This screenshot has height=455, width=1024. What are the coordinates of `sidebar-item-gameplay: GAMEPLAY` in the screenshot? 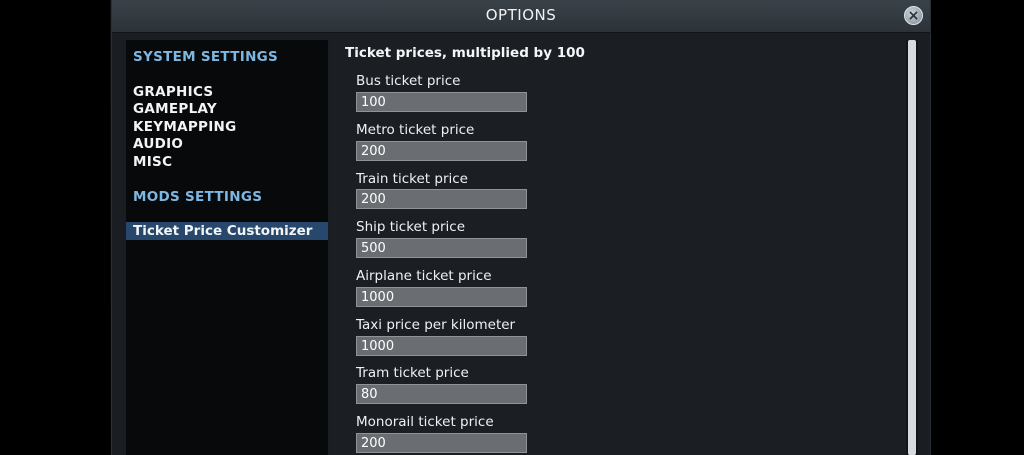 It's located at (175, 109).